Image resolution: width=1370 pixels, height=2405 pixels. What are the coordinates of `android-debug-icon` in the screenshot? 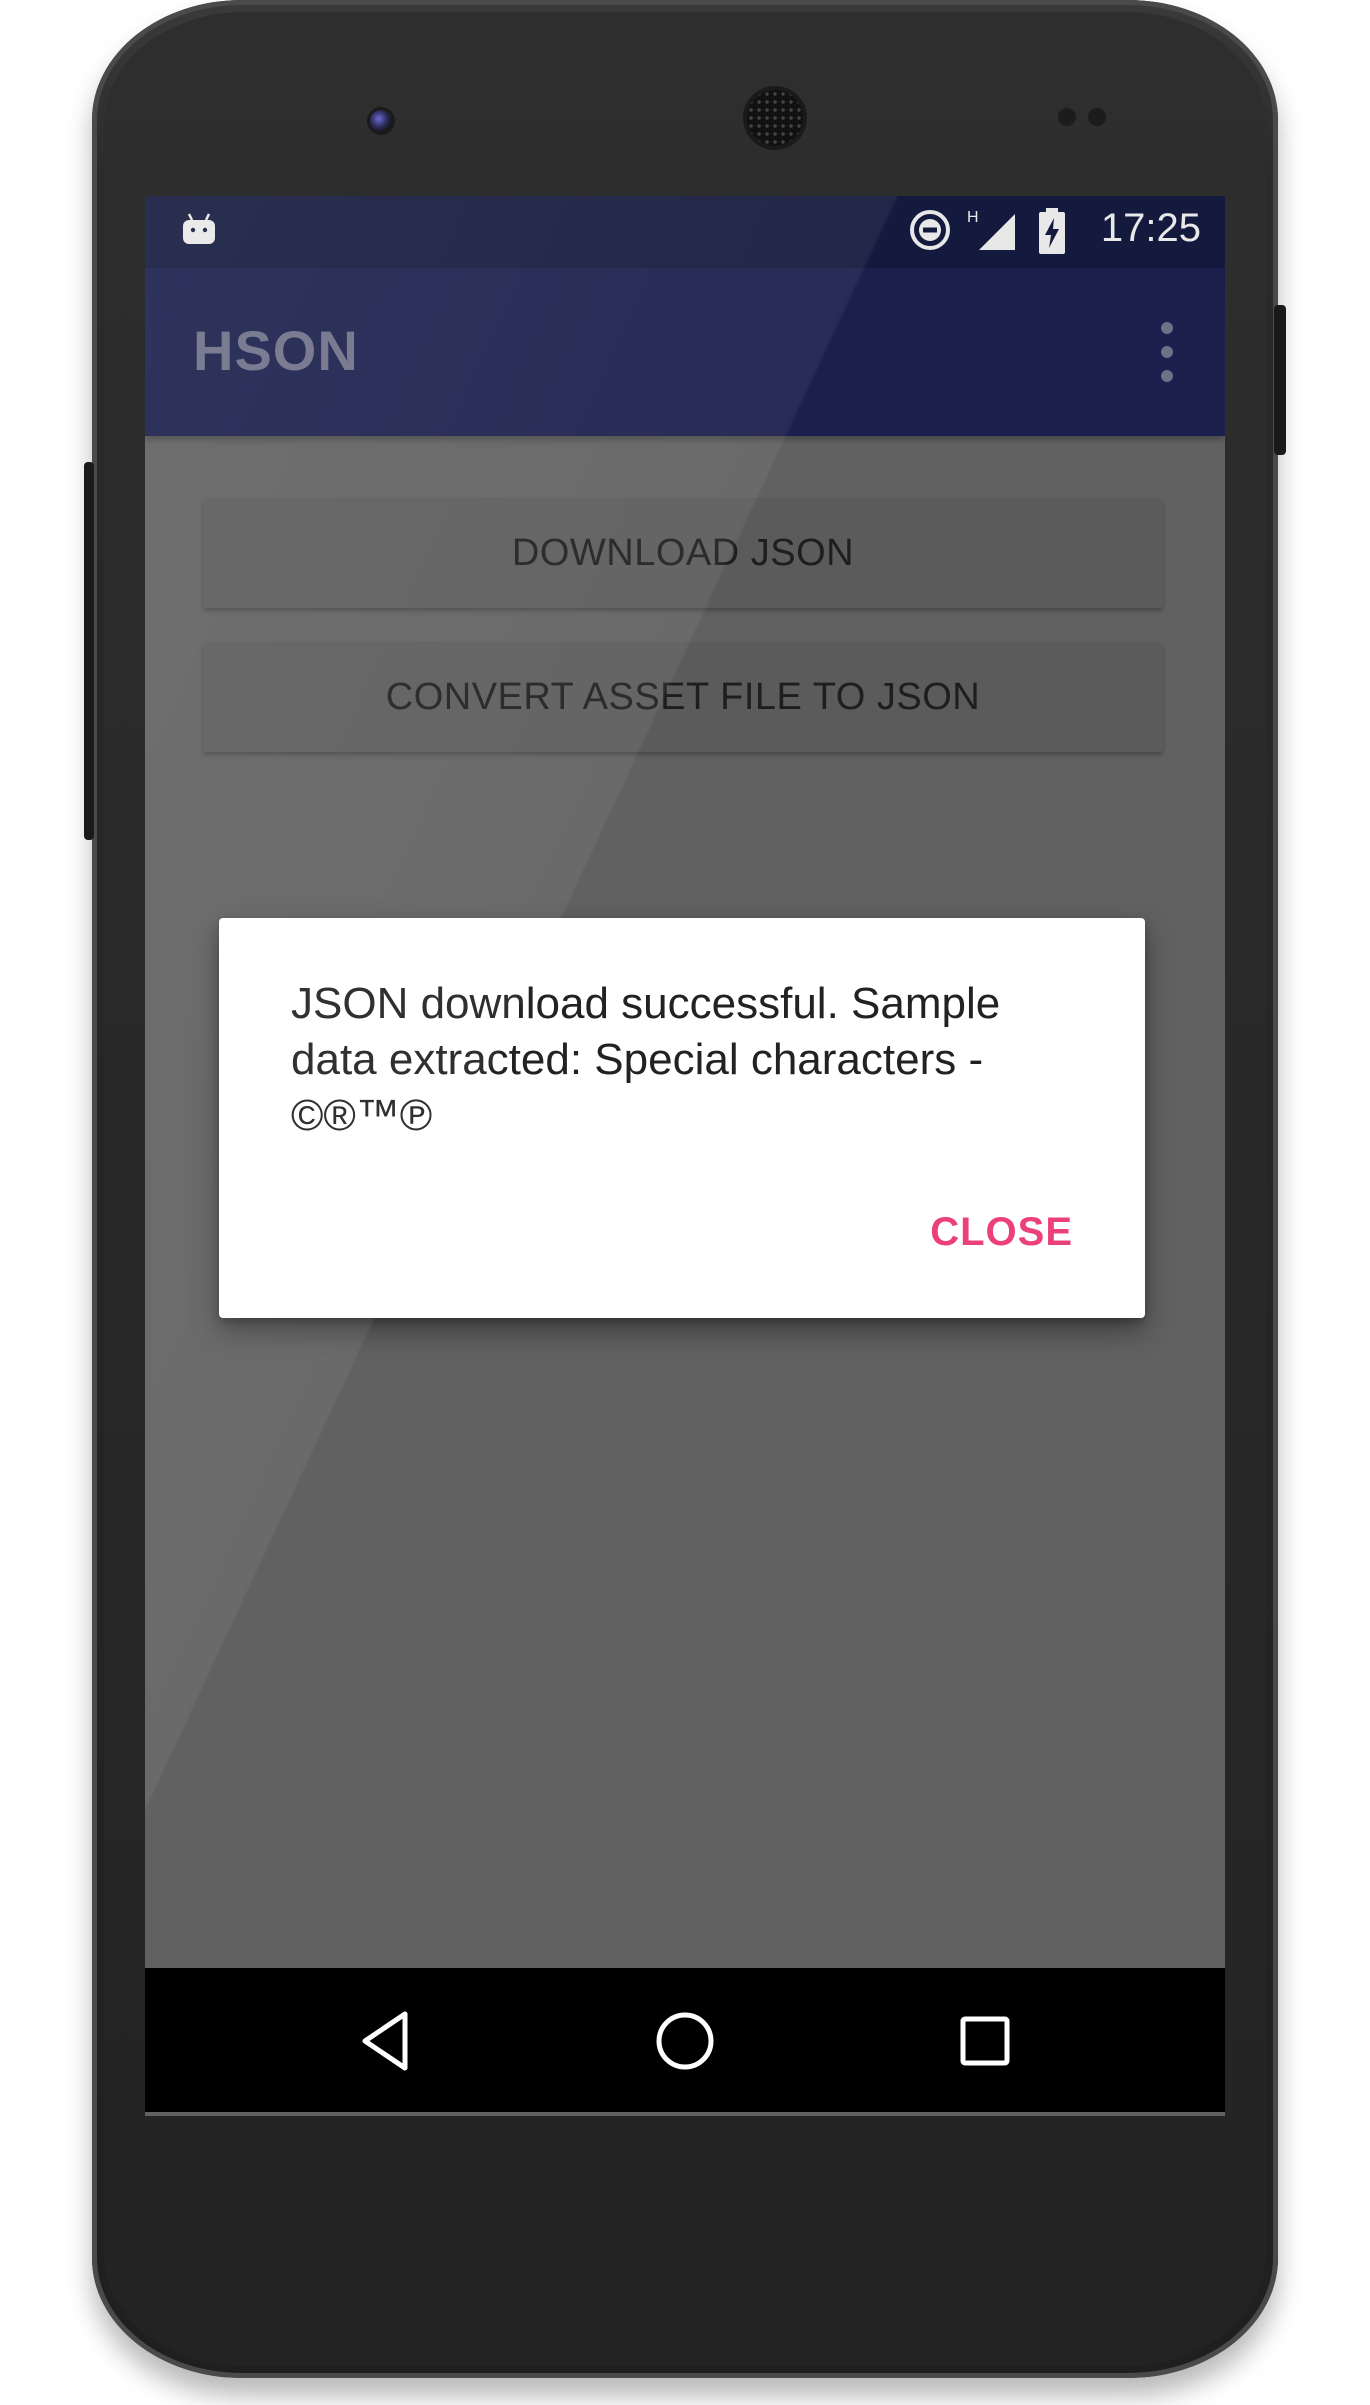 It's located at (199, 228).